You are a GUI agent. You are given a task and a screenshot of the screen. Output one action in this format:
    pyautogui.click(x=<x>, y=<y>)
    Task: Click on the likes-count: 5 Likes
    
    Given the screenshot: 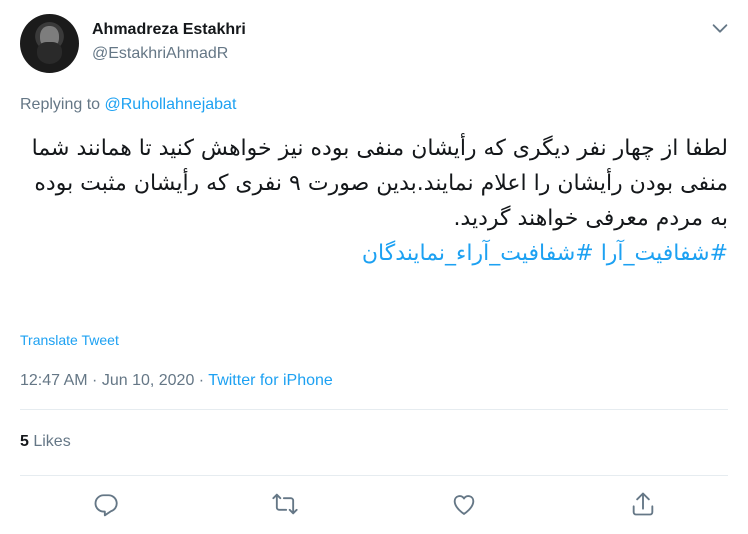 What is the action you would take?
    pyautogui.click(x=45, y=442)
    